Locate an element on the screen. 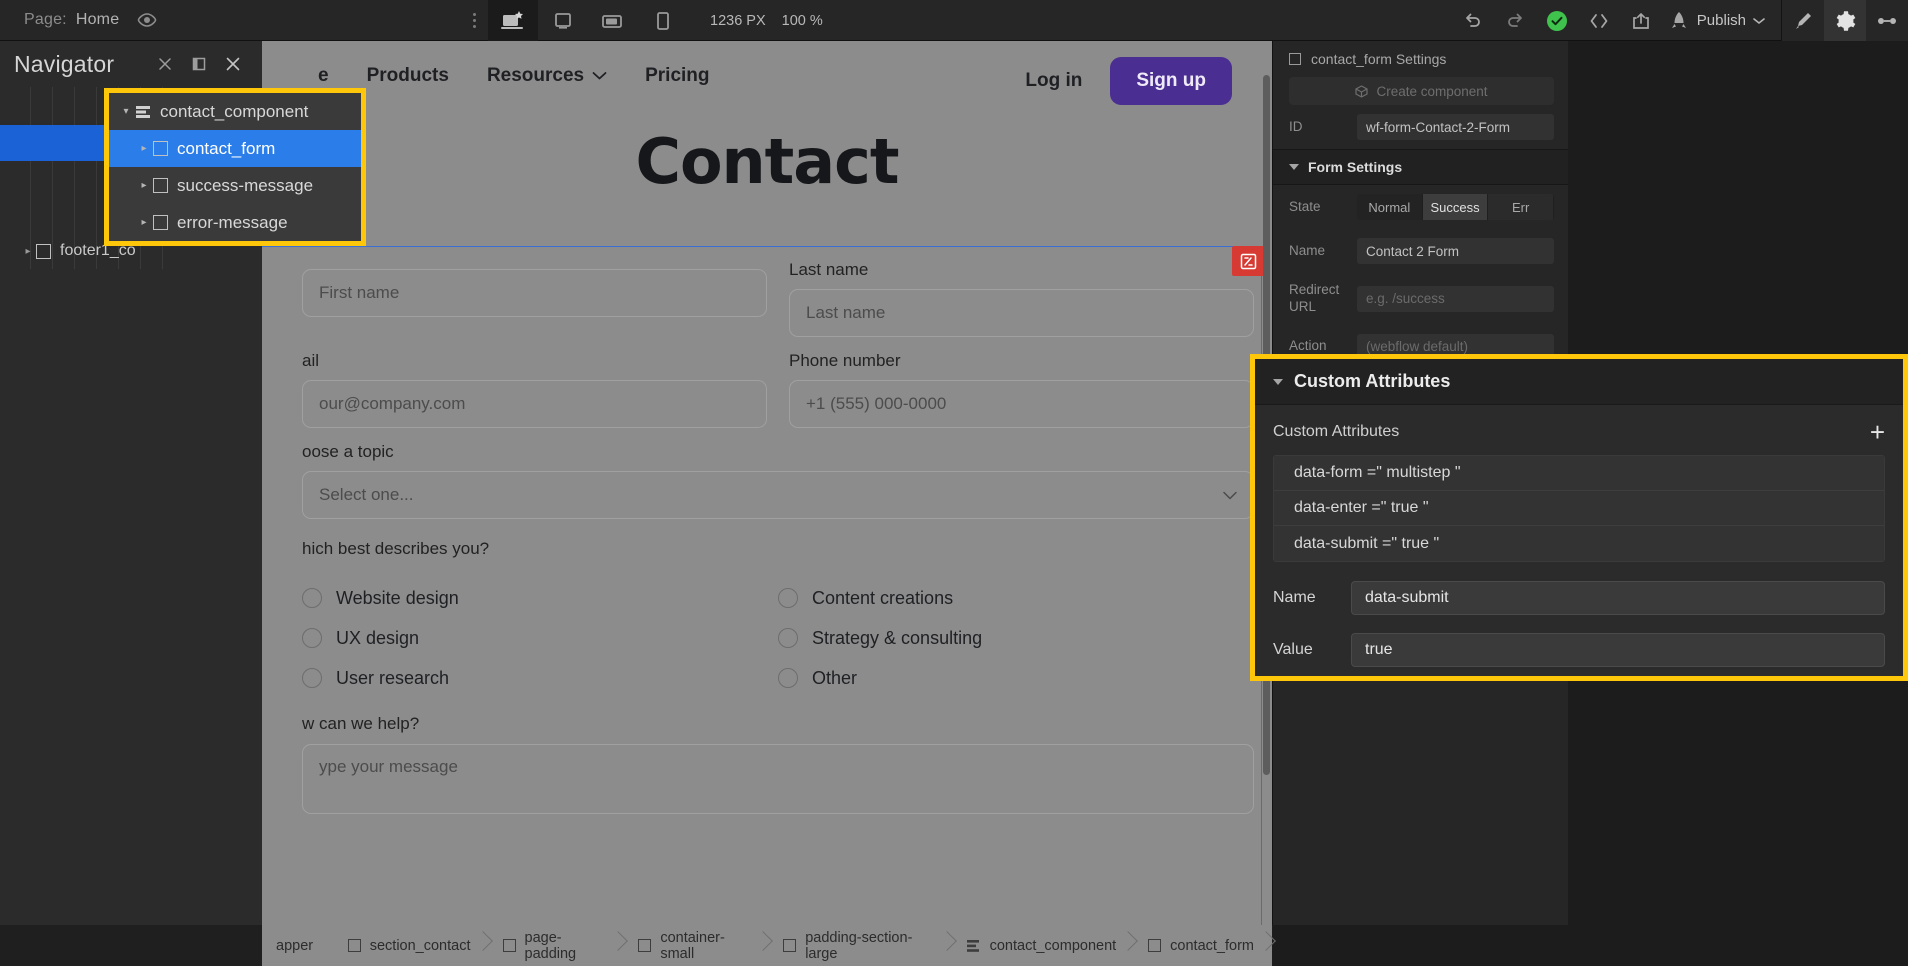  attribute-value-input: true is located at coordinates (1618, 650).